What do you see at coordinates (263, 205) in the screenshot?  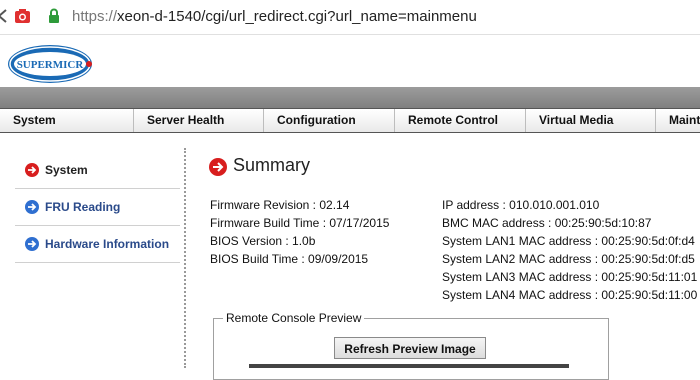 I see `info-label: Firmware Revision :` at bounding box center [263, 205].